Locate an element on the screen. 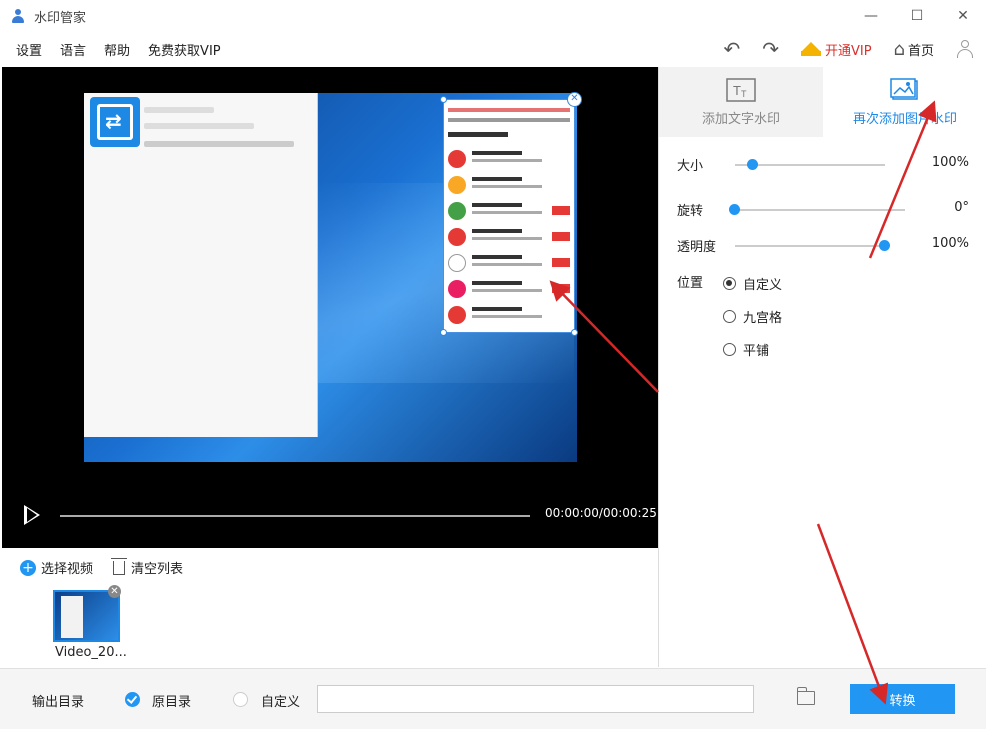  user-icon is located at coordinates (965, 49).